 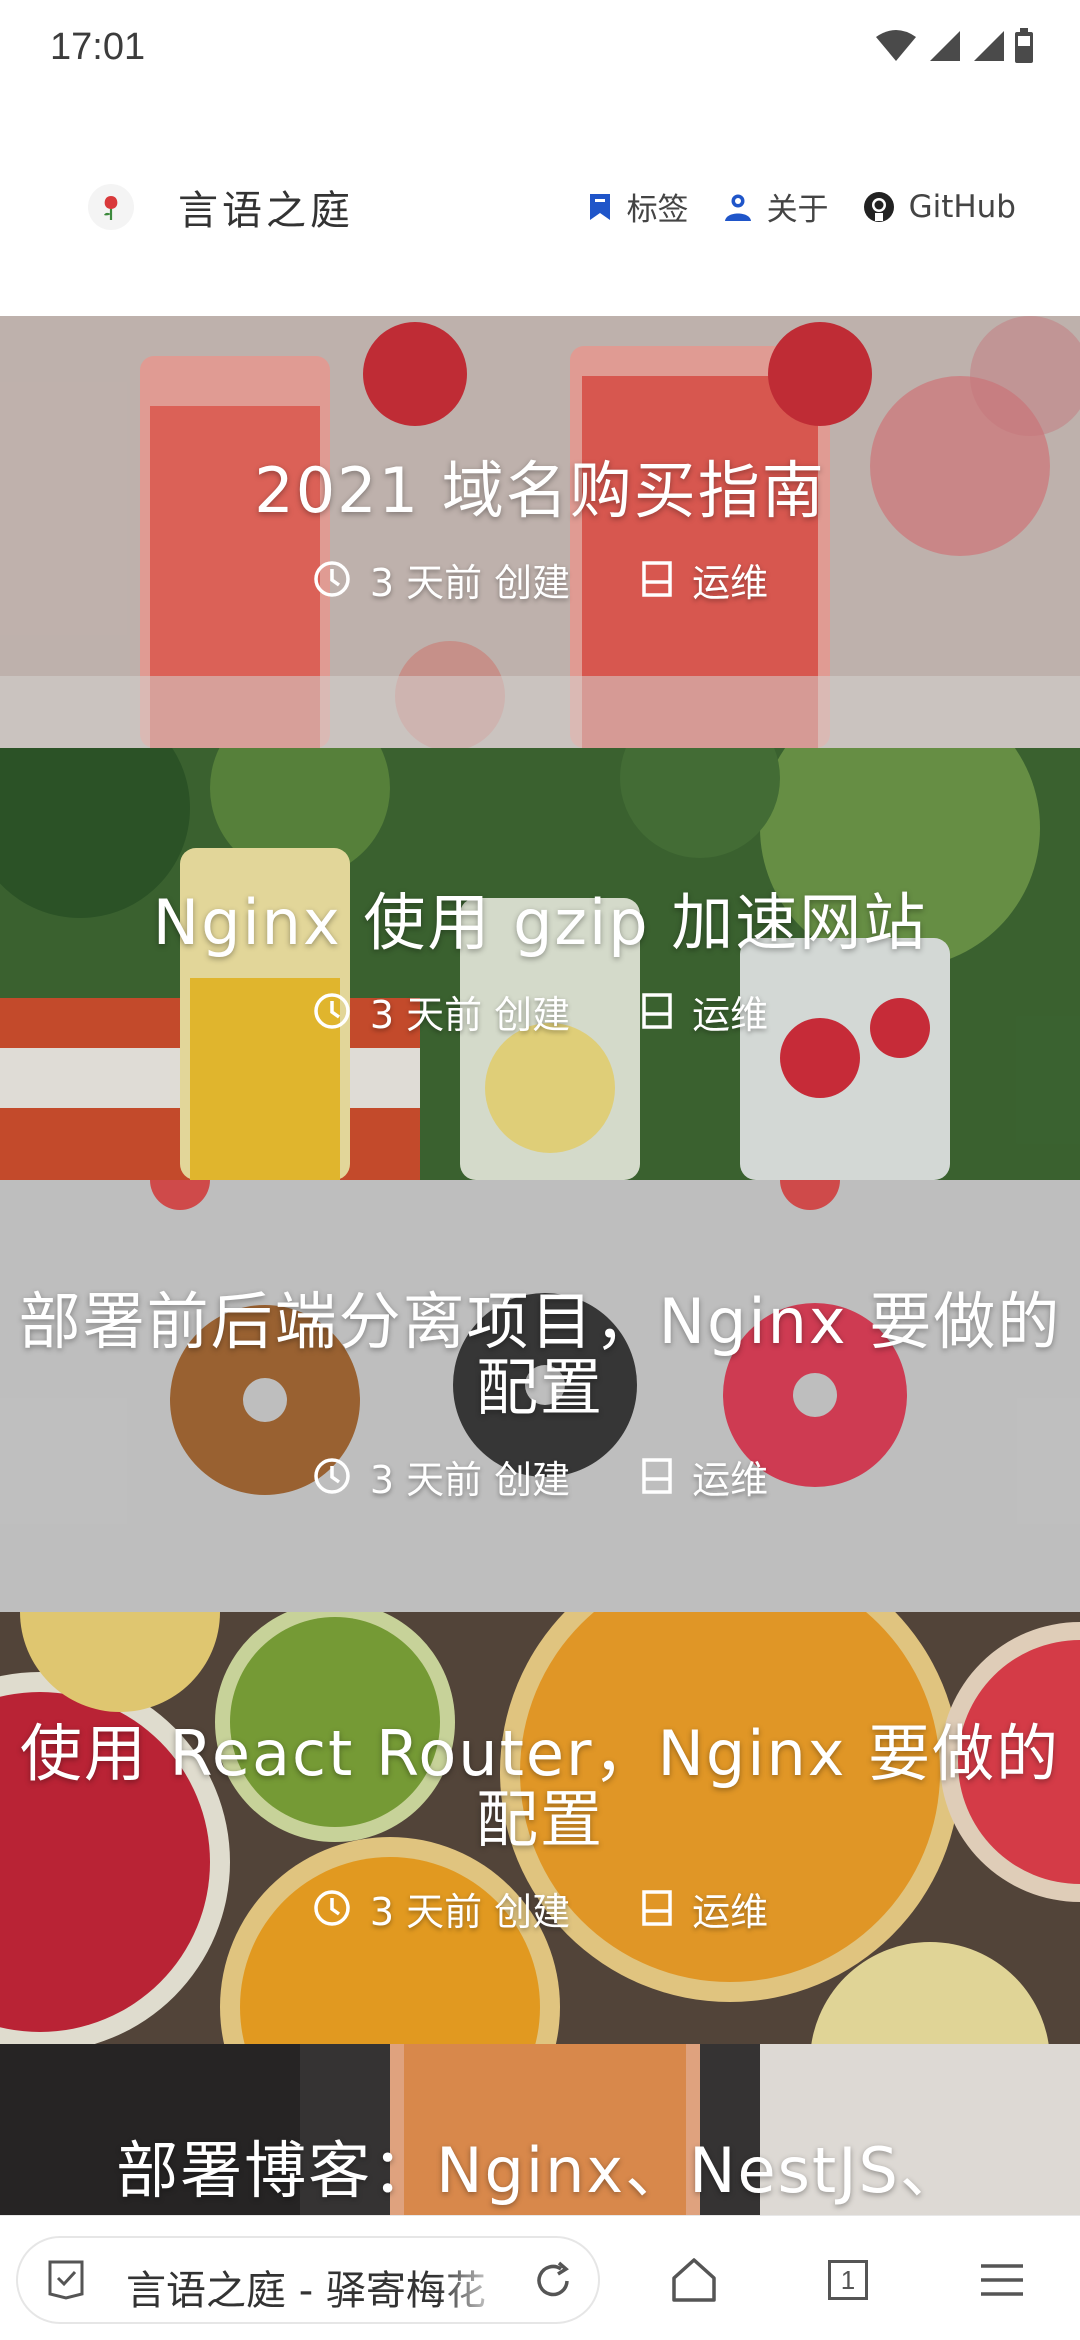 I want to click on site-header: 言语之庭 标签 关于 GitHub, so click(x=540, y=206).